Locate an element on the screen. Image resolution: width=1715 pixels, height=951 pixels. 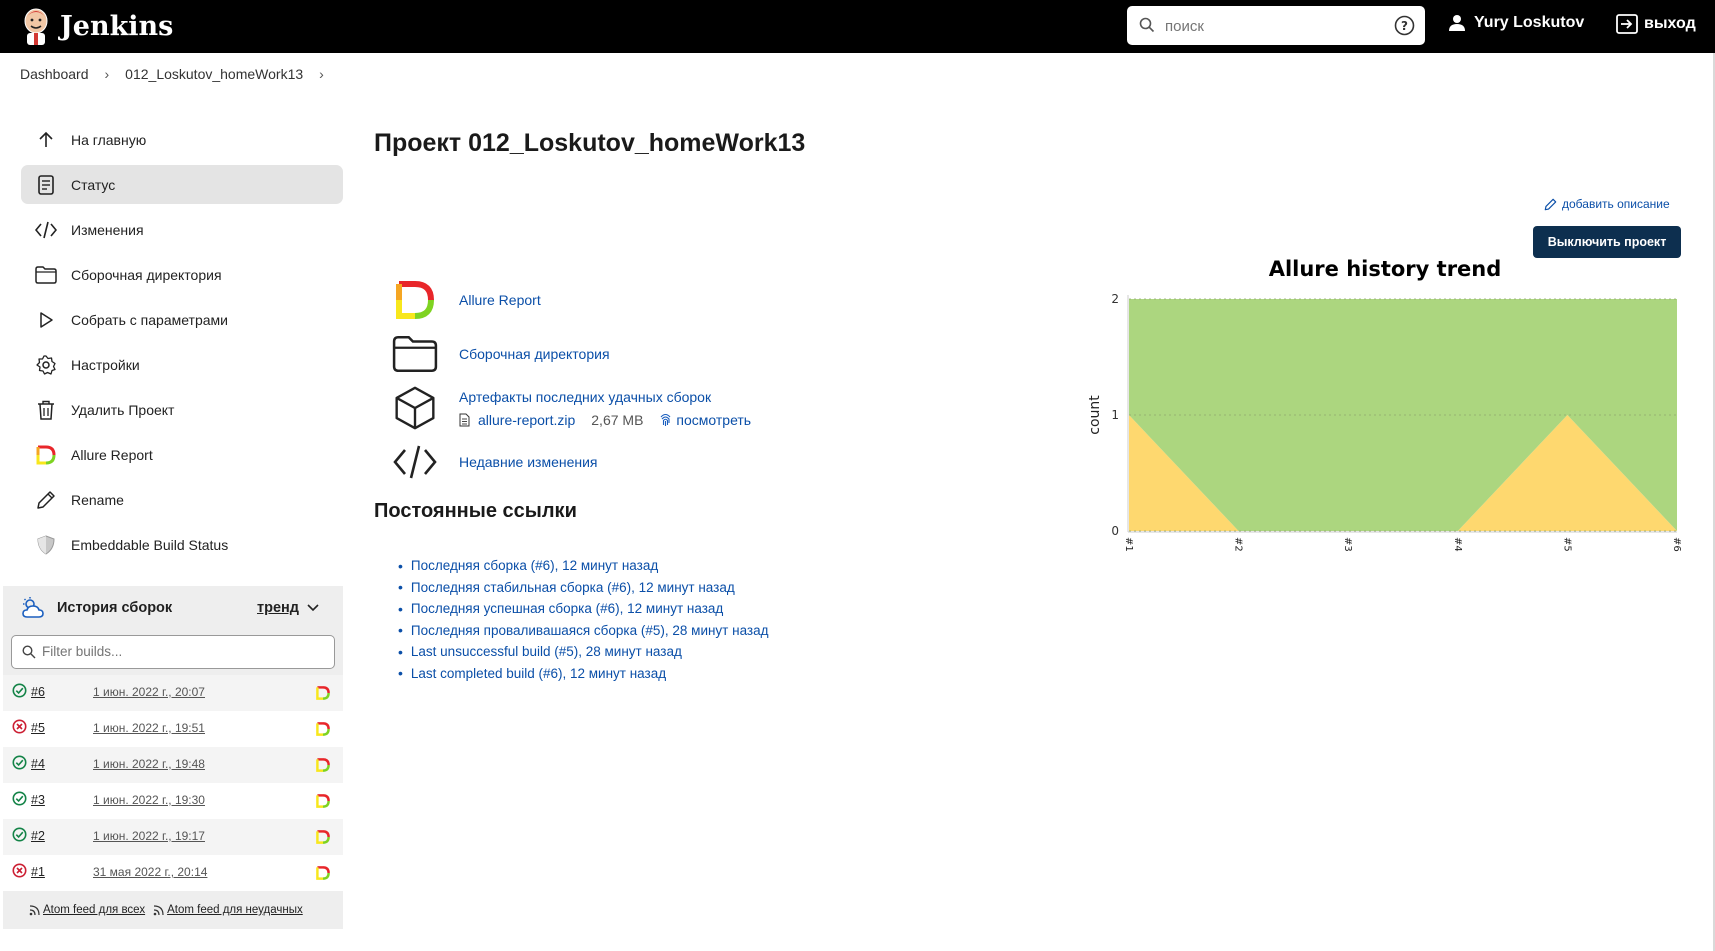
chevron-down-icon is located at coordinates (313, 607).